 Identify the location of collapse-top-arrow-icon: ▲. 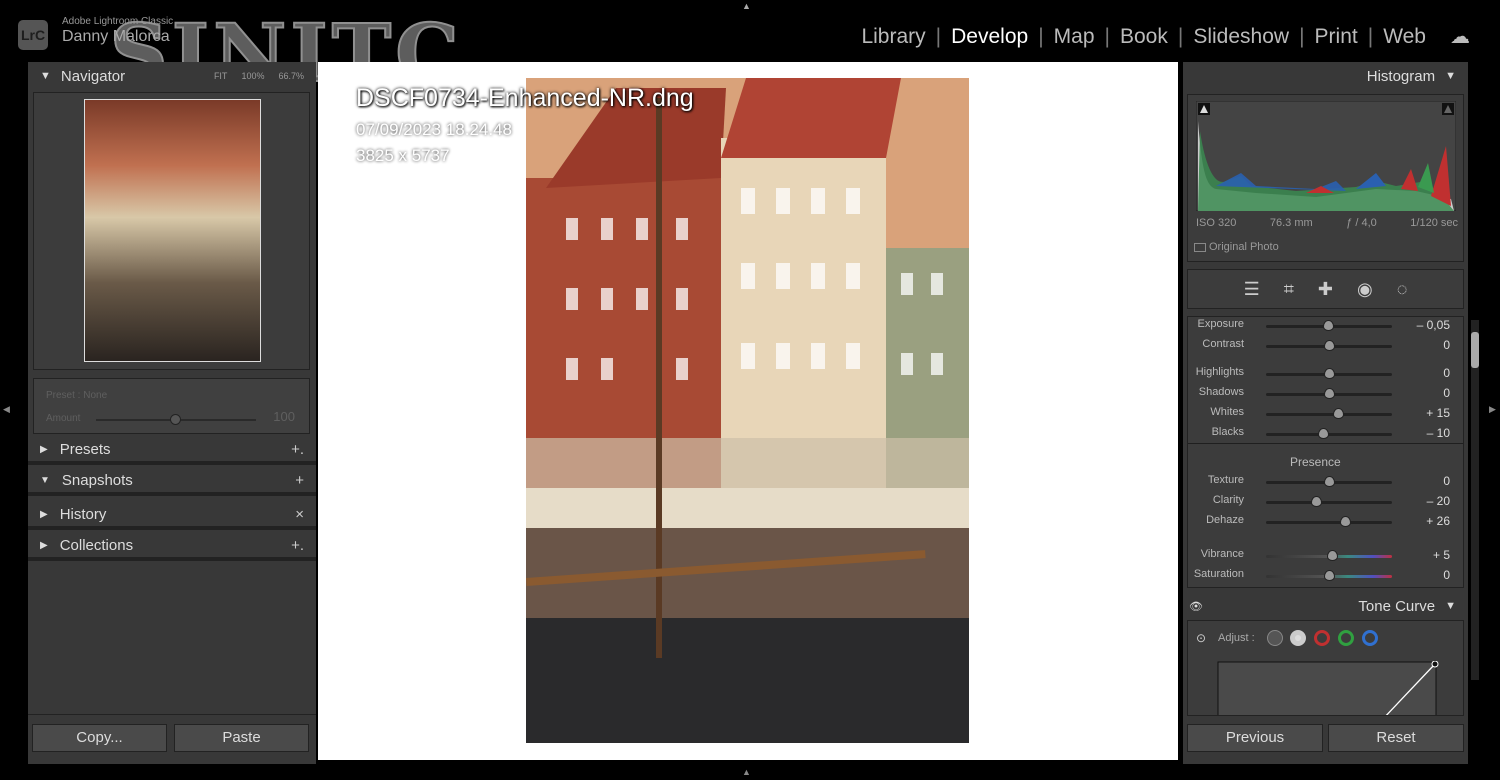
(746, 6).